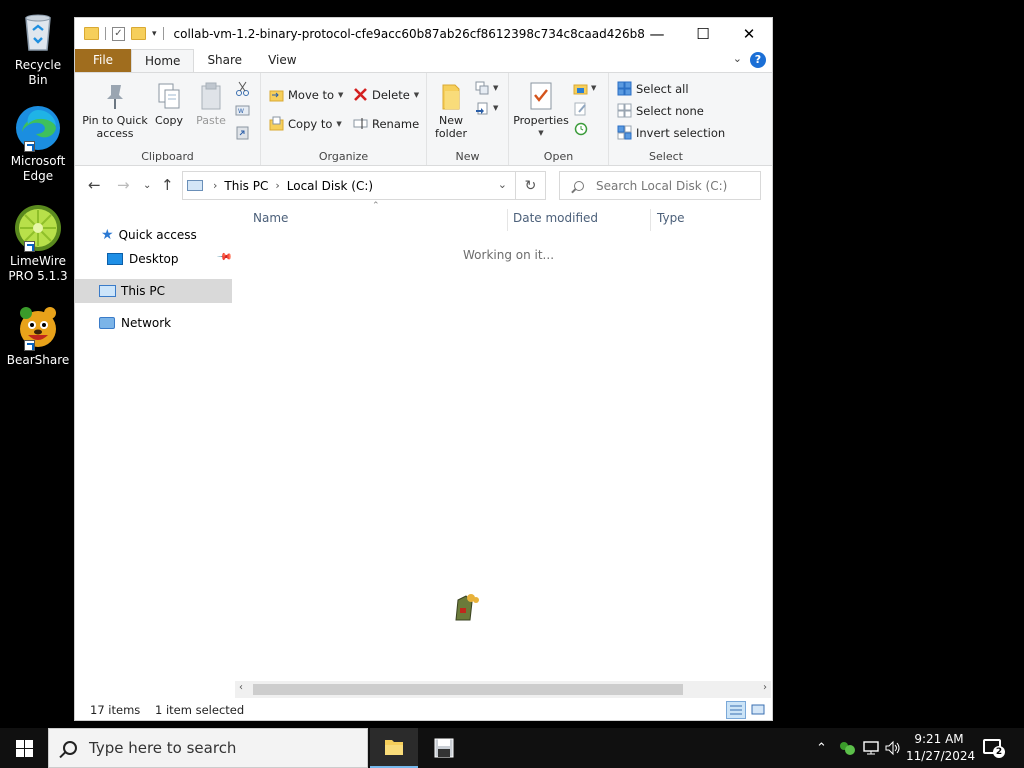  I want to click on select-all-label: Select all, so click(662, 88).